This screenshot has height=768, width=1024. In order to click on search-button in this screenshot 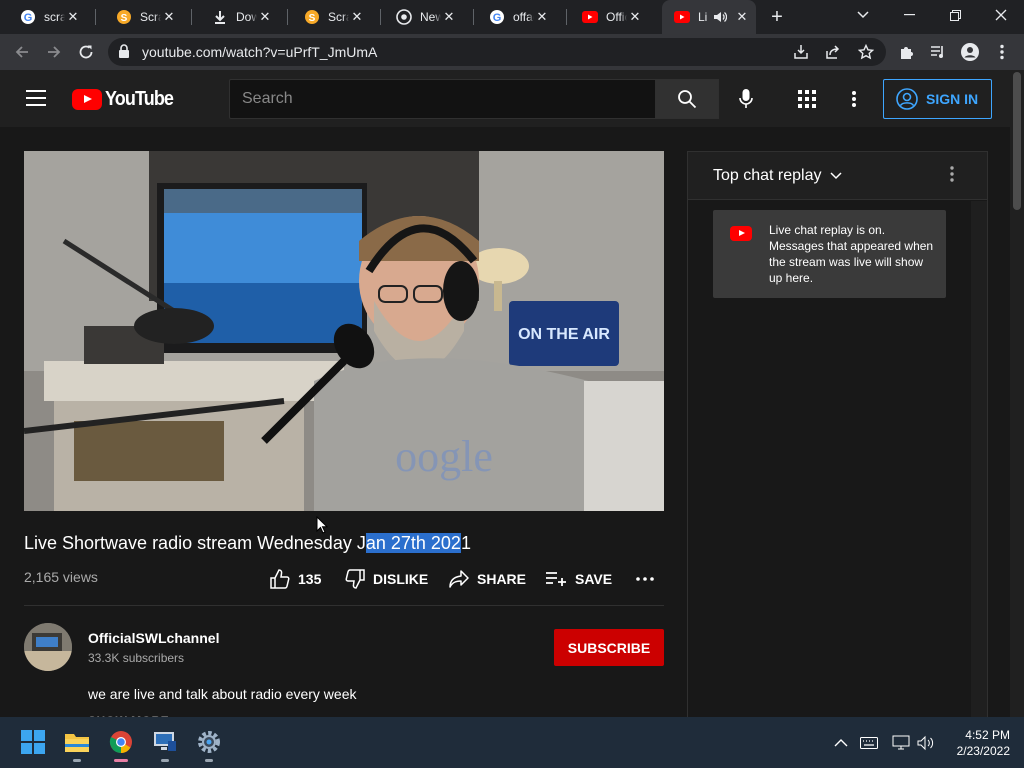, I will do `click(687, 99)`.